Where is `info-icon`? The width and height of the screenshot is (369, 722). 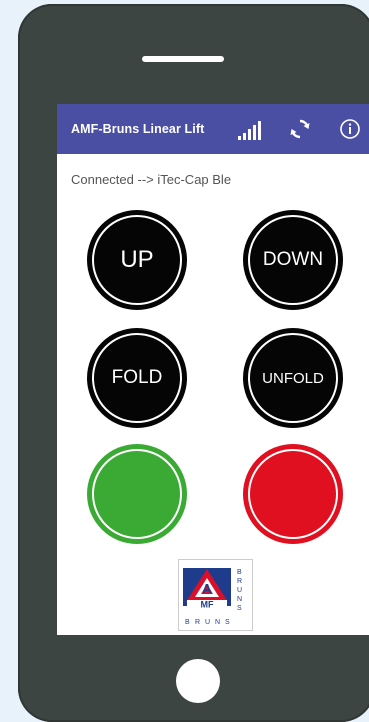
info-icon is located at coordinates (350, 129).